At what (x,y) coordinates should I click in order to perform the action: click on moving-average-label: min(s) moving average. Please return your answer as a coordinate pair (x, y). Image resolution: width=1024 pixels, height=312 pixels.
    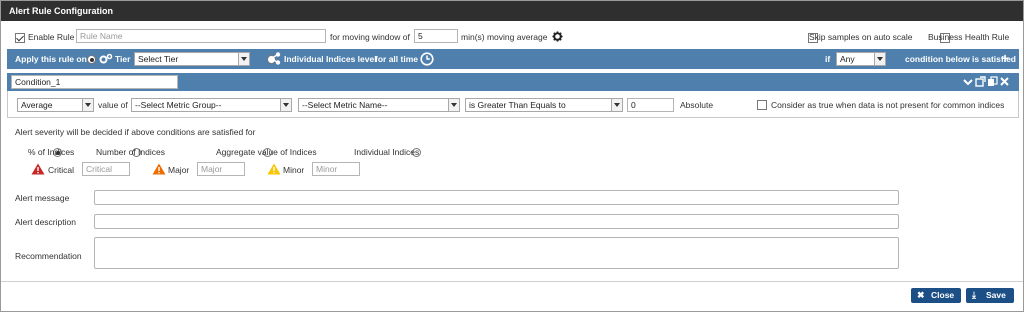
    Looking at the image, I should click on (504, 37).